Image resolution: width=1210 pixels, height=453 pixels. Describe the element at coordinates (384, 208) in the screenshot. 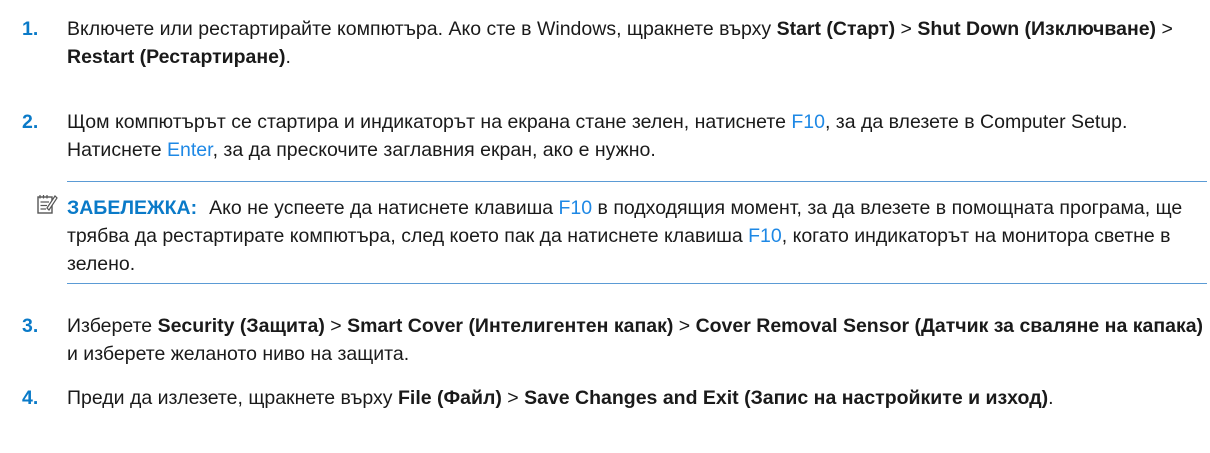

I see `text-run: Ако не успеете да натиснете клавиша` at that location.